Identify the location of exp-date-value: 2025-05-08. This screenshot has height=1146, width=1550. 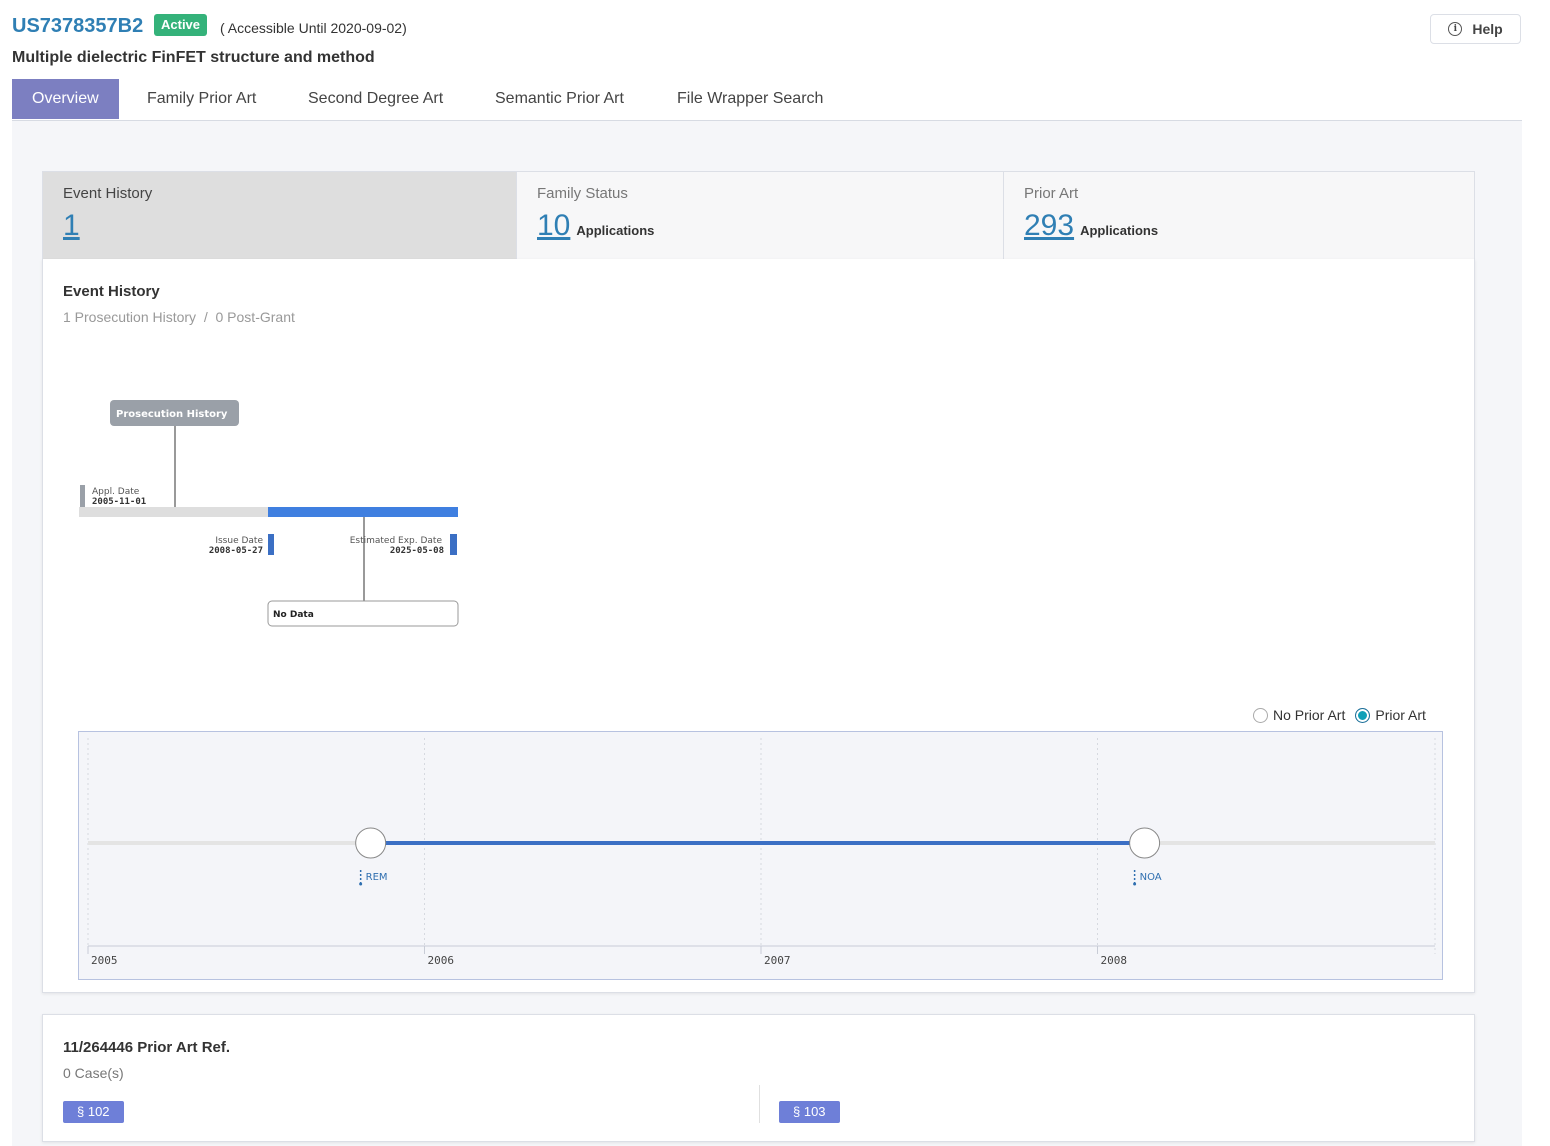
(417, 551).